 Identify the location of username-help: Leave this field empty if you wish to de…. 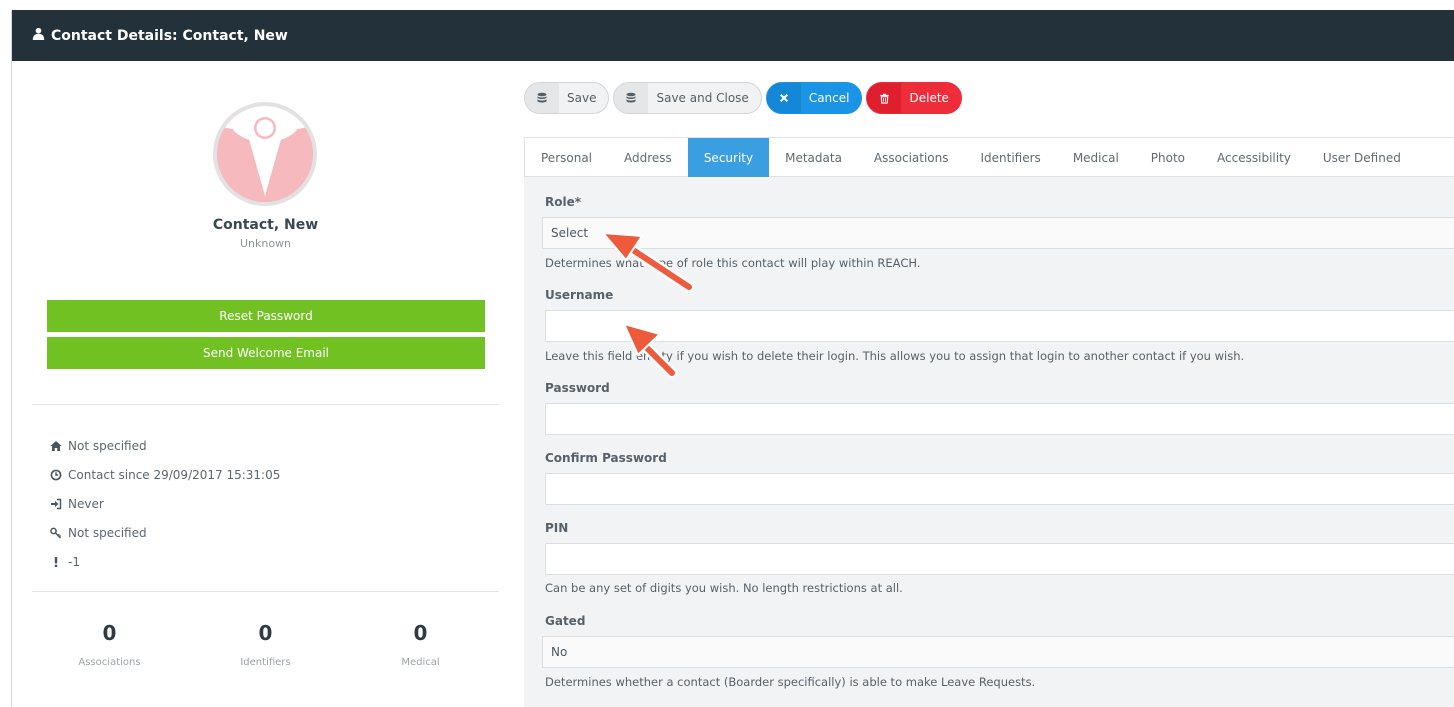
(895, 356).